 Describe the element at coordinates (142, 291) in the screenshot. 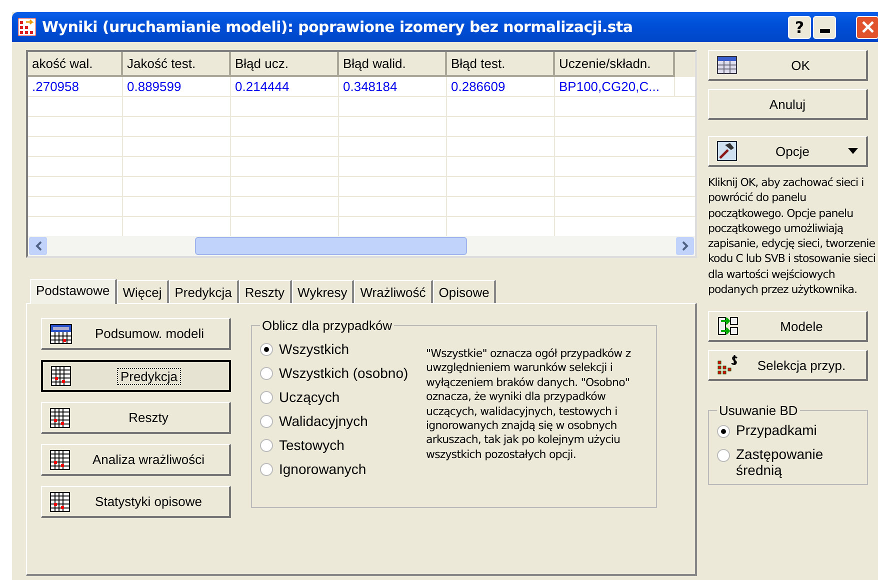

I see `tab: Więcej` at that location.